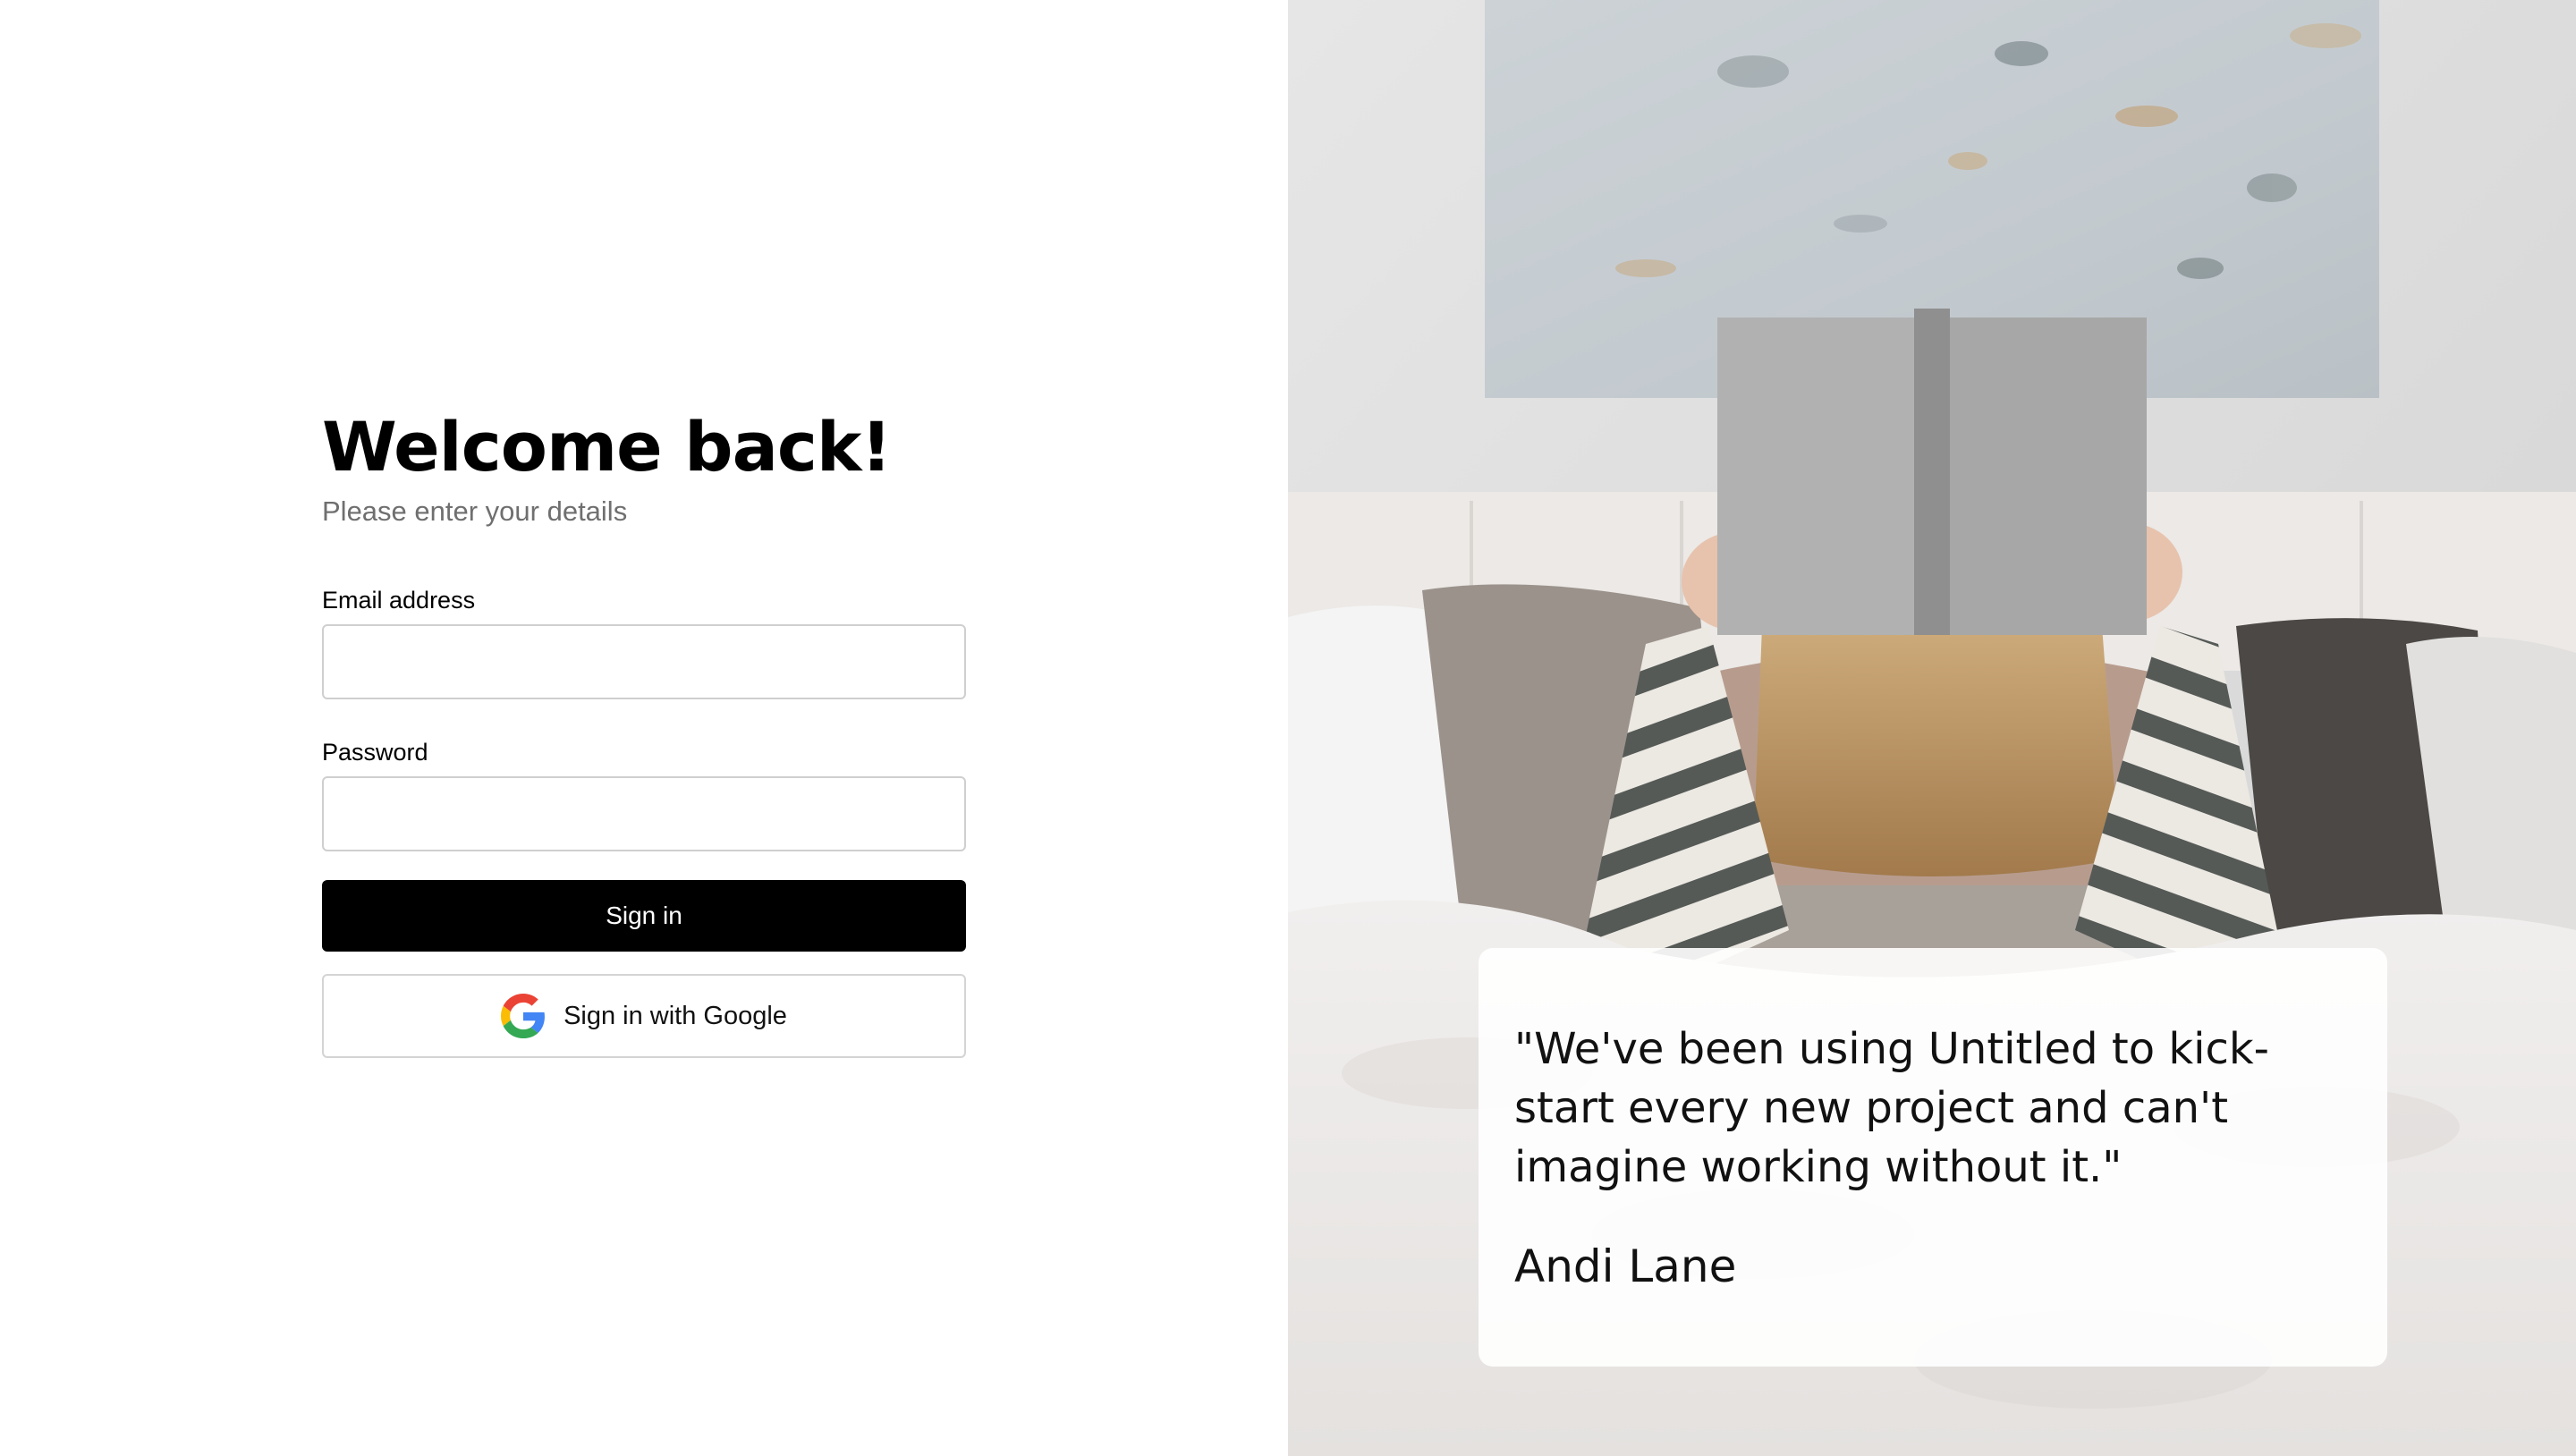  I want to click on password-label: Password, so click(375, 752).